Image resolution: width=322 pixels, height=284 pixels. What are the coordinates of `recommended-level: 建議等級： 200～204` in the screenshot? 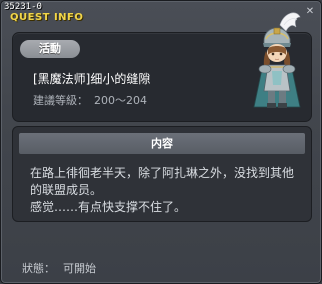 It's located at (90, 100).